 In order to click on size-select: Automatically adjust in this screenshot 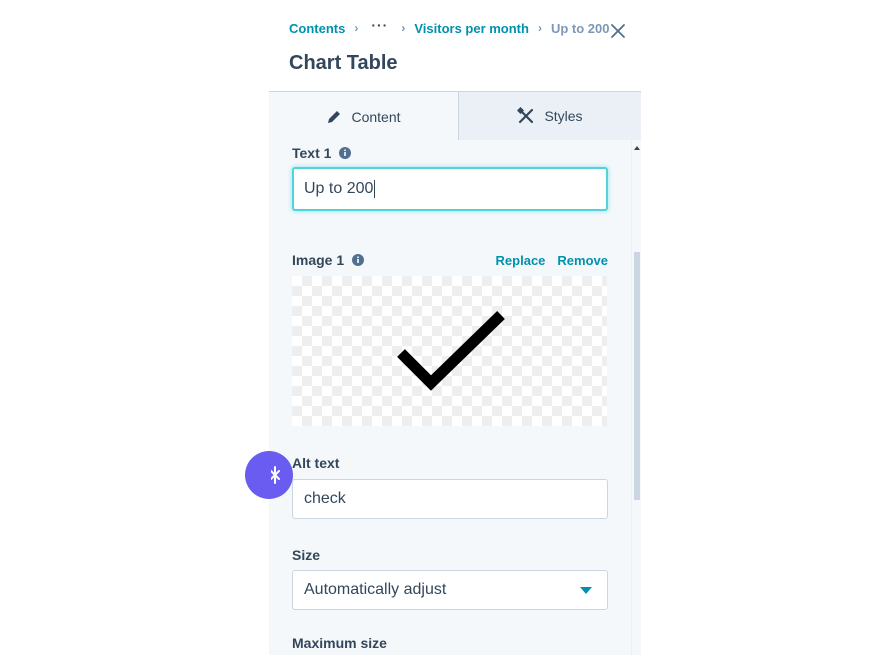, I will do `click(450, 590)`.